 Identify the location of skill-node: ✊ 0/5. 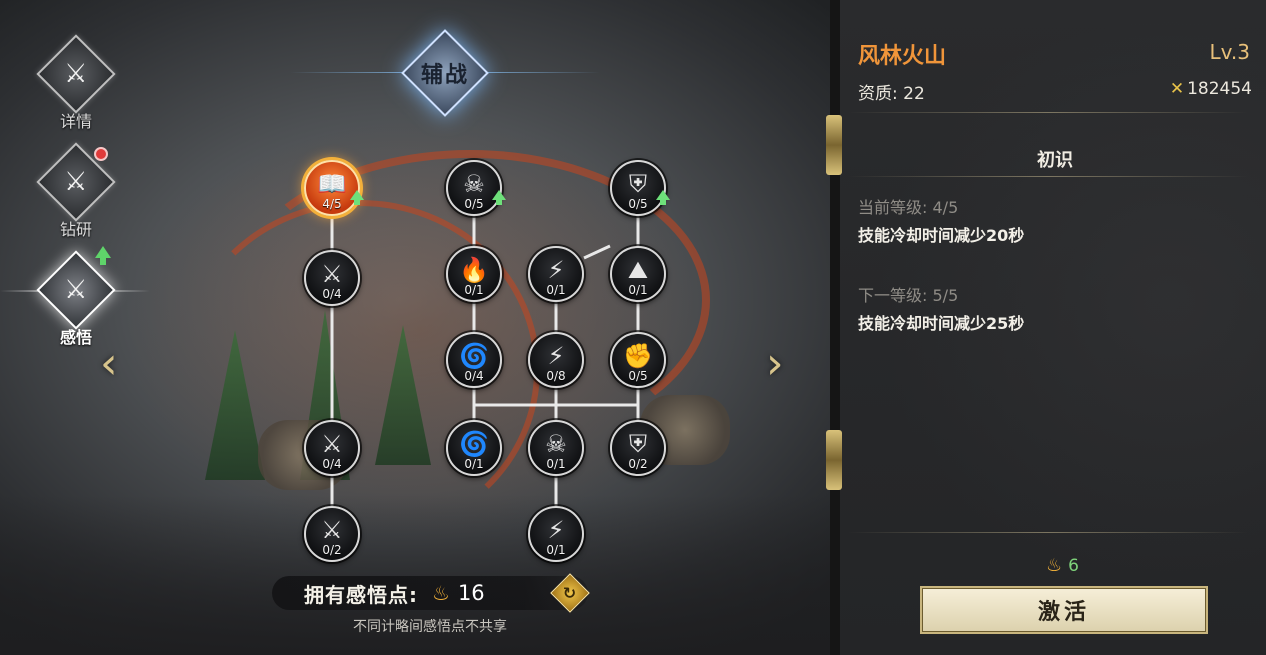
(638, 360).